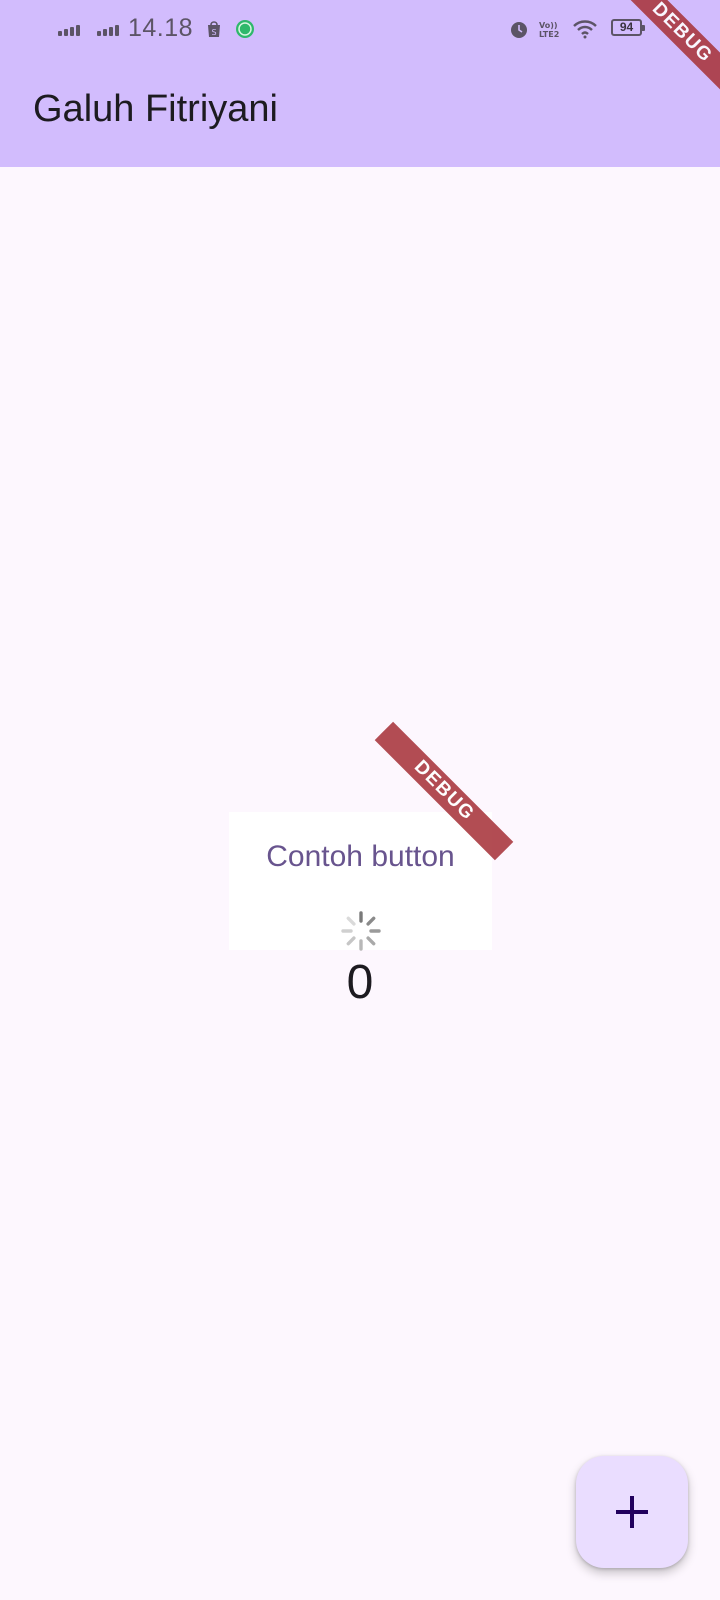  I want to click on svg-text: LTE2, so click(549, 34).